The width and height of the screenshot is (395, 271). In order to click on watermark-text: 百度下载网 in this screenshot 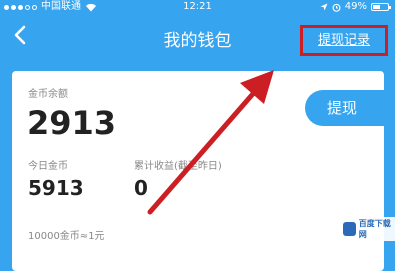, I will do `click(374, 229)`.